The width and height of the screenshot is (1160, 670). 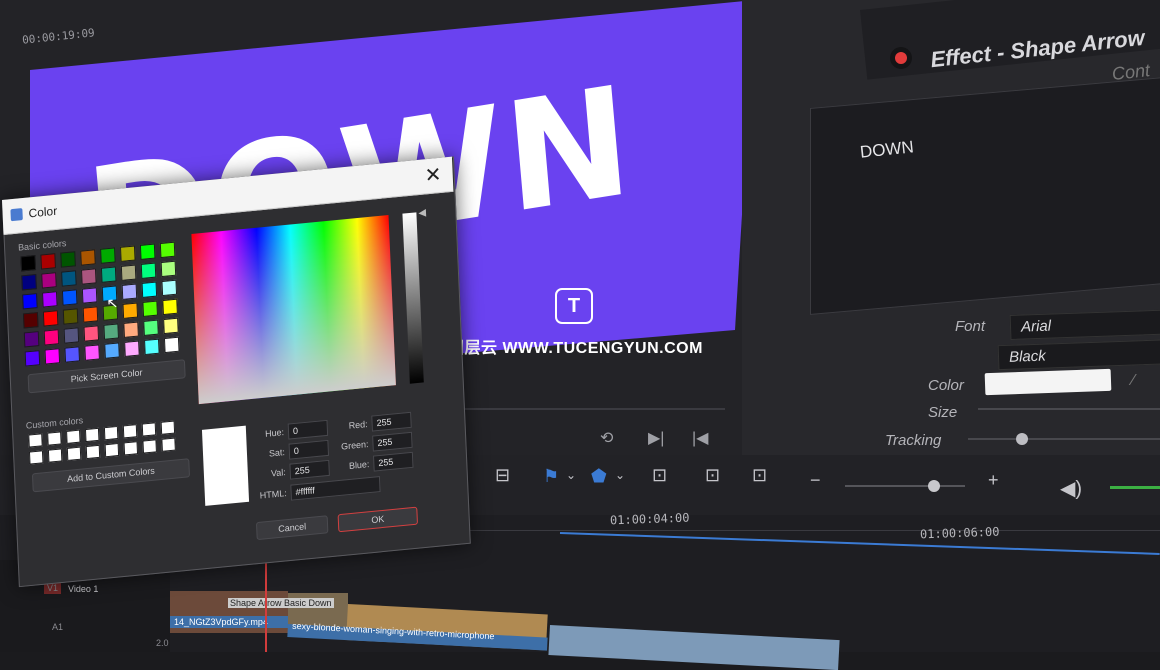 What do you see at coordinates (57, 627) in the screenshot?
I see `track-a1-badge: A1` at bounding box center [57, 627].